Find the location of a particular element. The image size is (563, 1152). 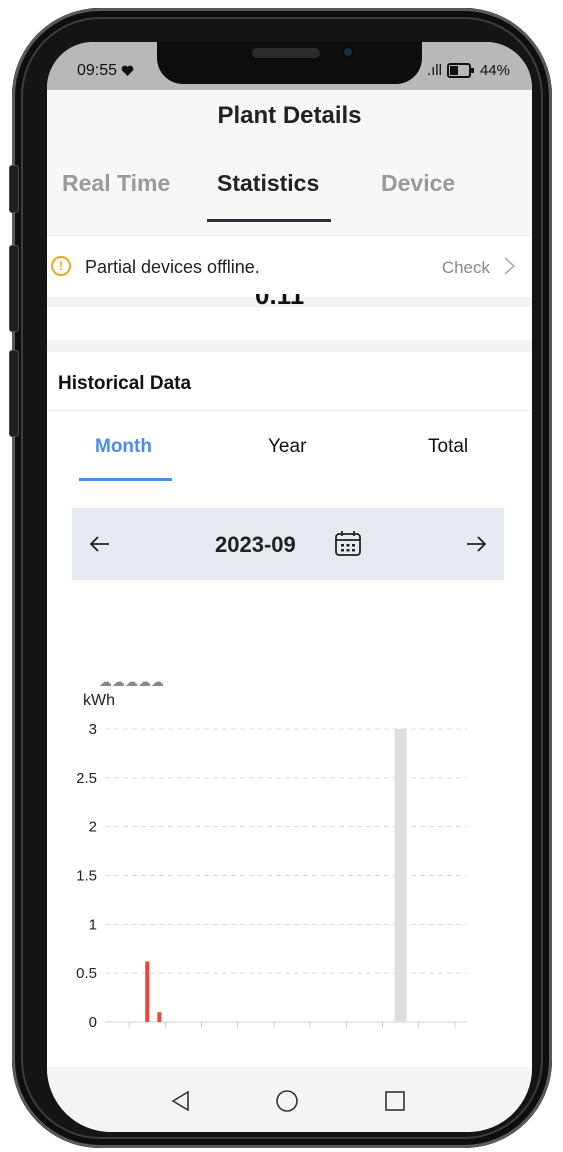

y-axis-label: kWh is located at coordinates (99, 700).